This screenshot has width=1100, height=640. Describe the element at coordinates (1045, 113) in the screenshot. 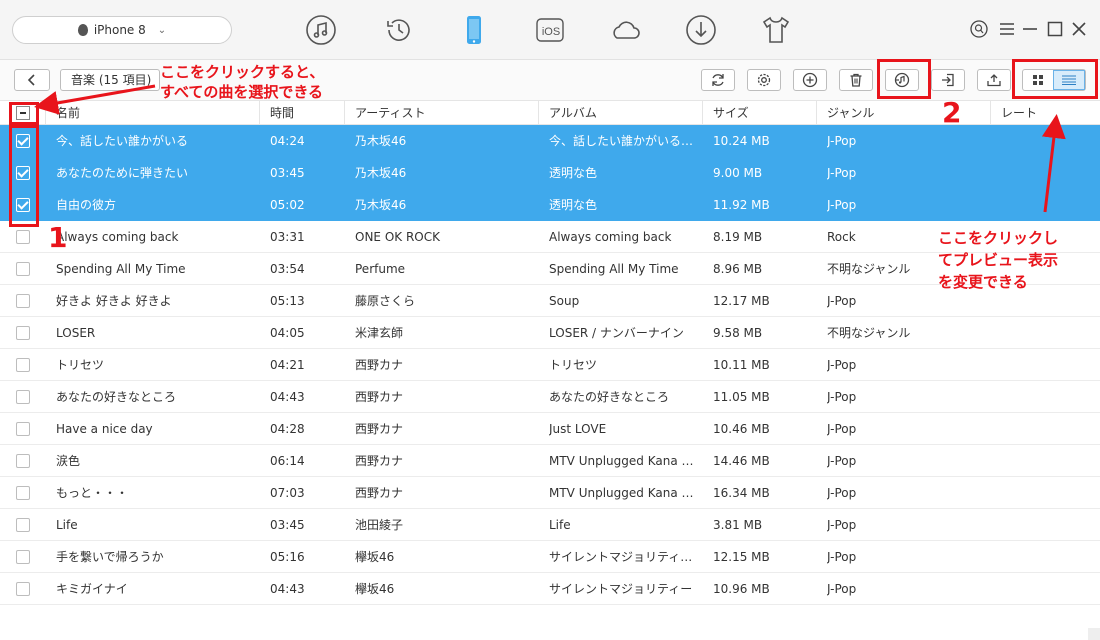

I see `column-rate: レート` at that location.